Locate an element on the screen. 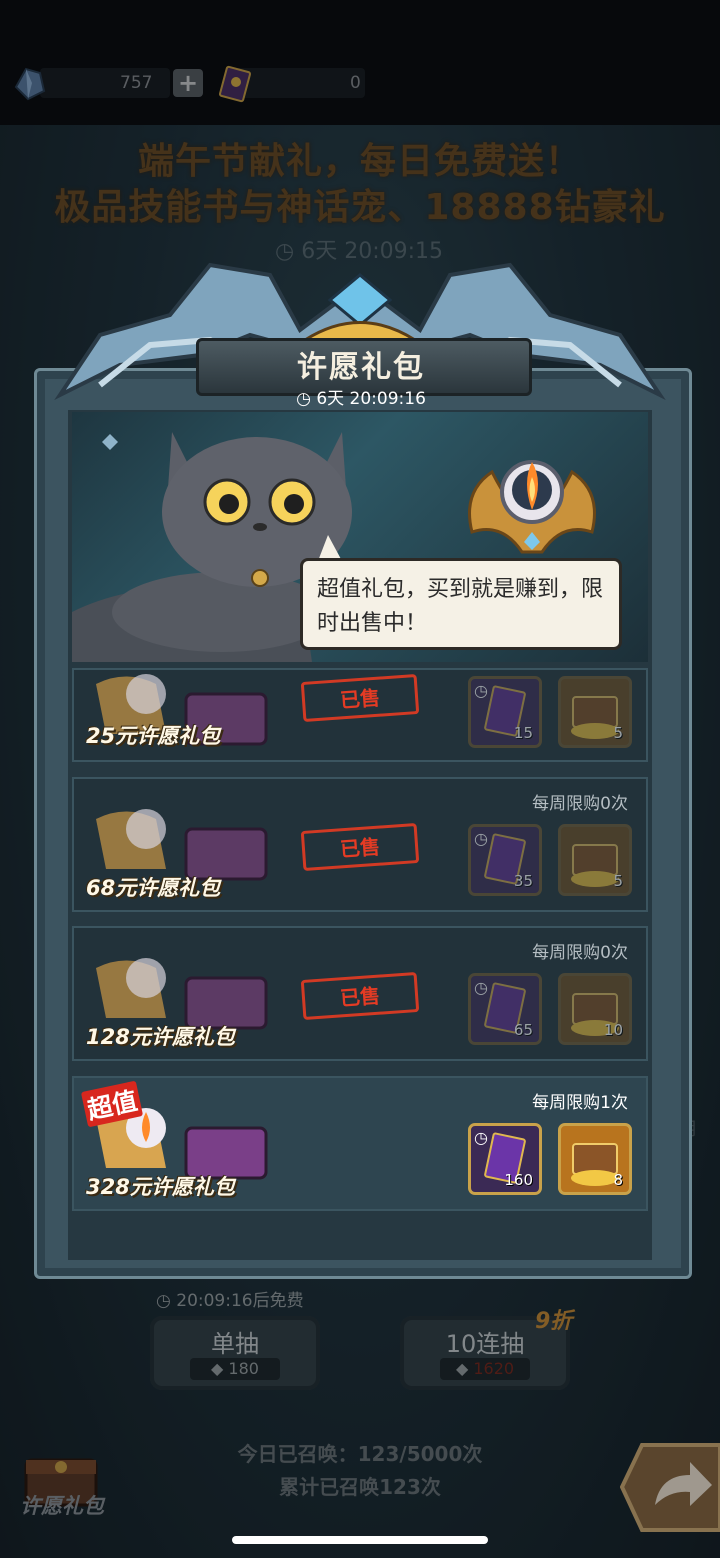  item-treasure-chest: 8 is located at coordinates (595, 1159).